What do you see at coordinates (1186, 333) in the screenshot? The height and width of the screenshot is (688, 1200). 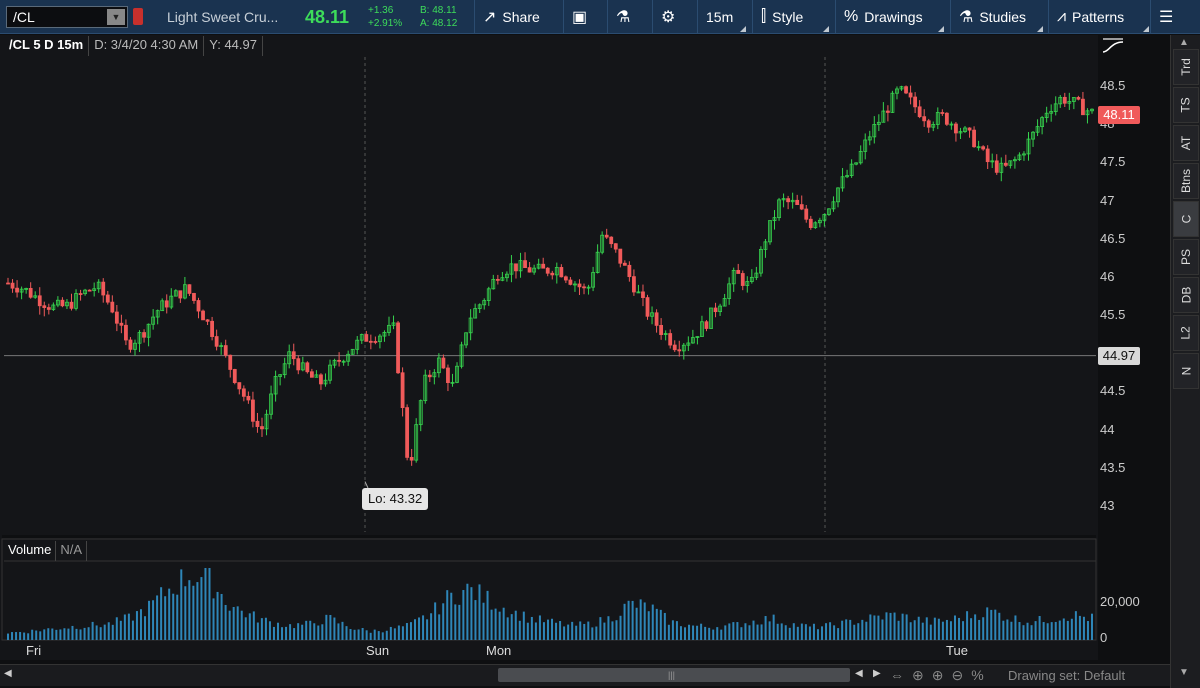 I see `side-tab-l2: L2` at bounding box center [1186, 333].